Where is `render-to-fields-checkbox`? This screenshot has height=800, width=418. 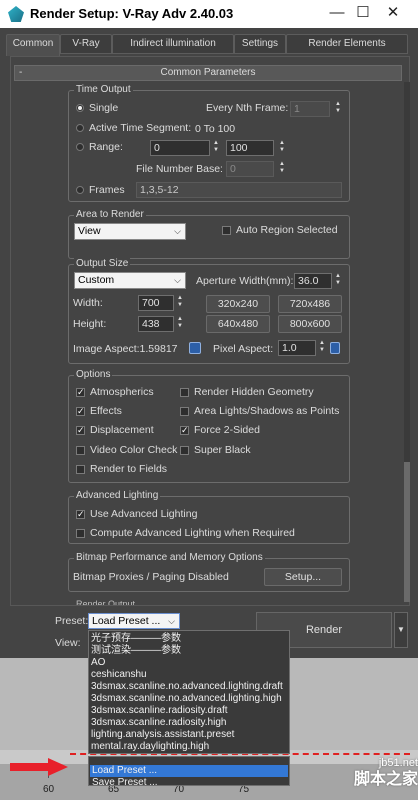
render-to-fields-checkbox is located at coordinates (80, 469).